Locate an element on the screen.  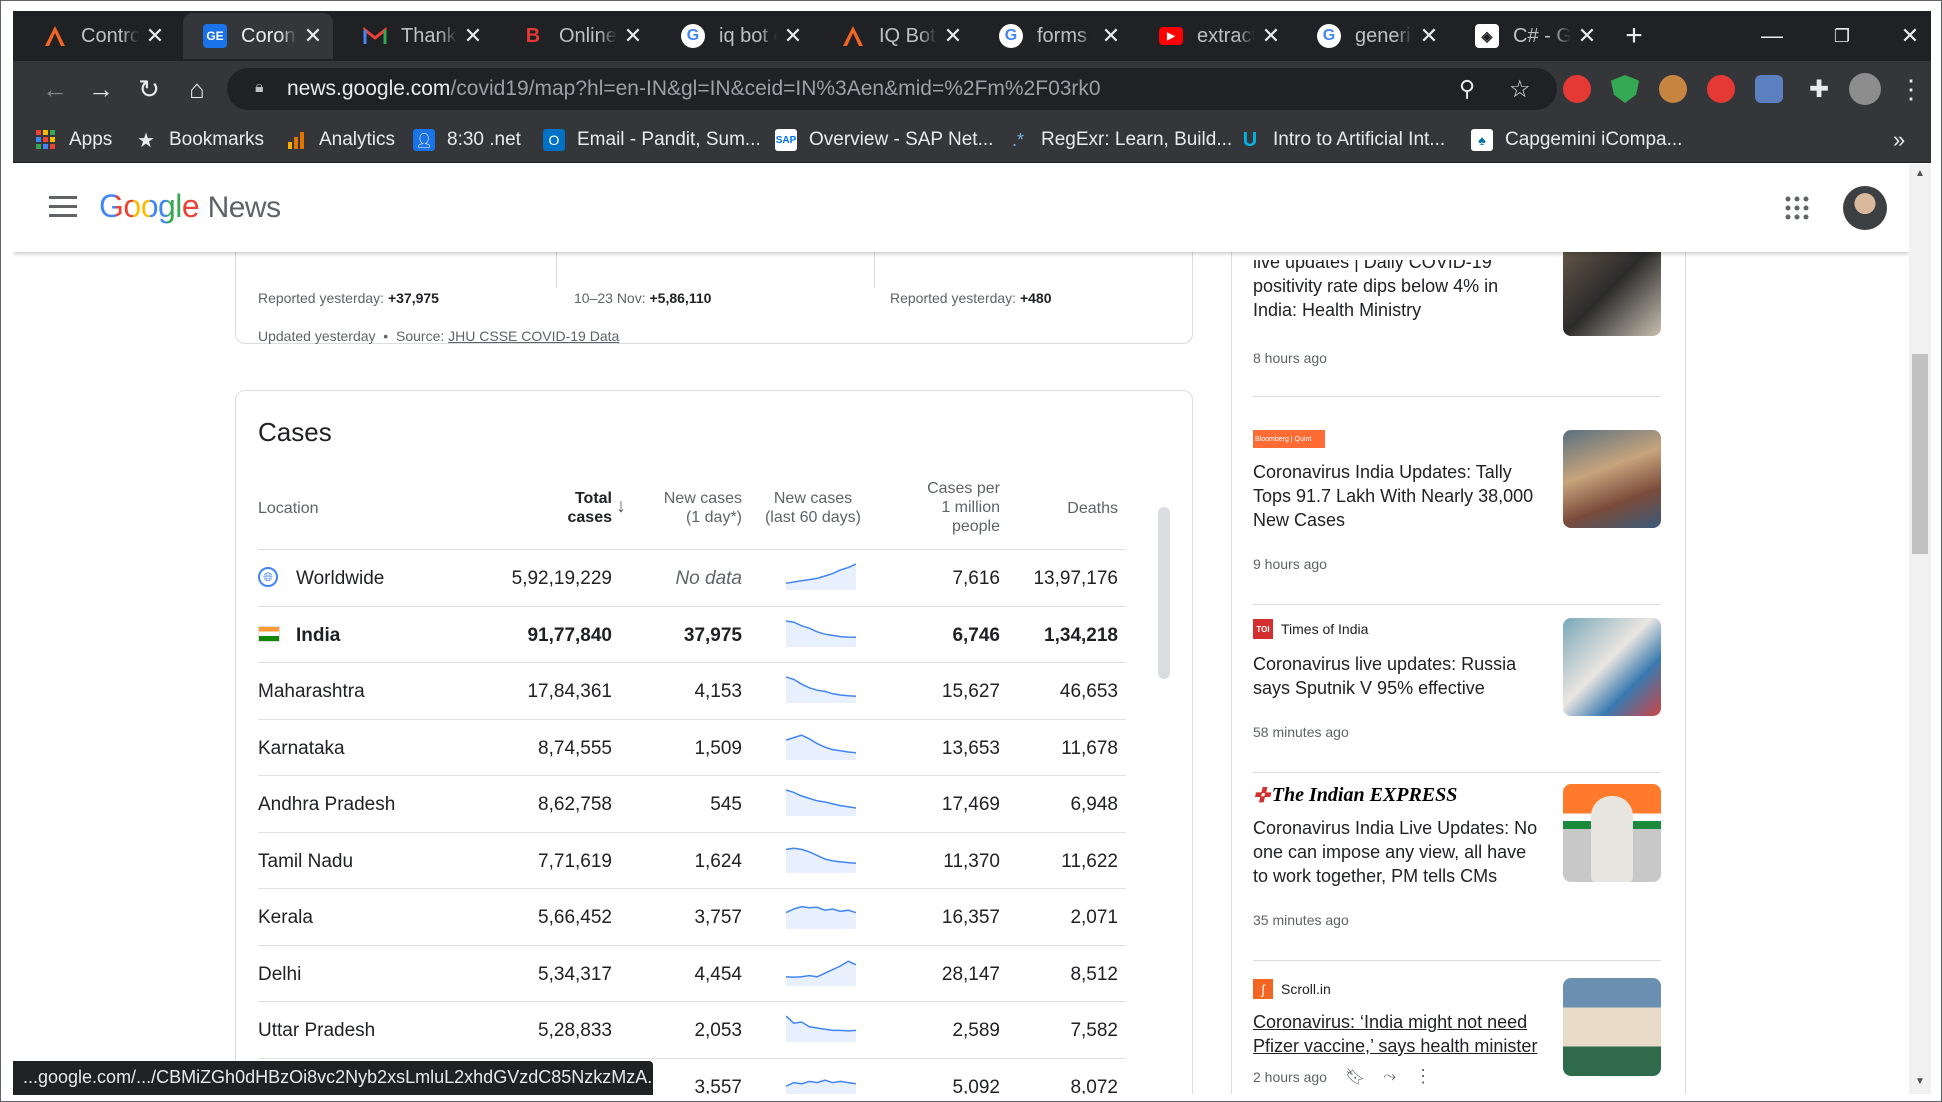
forward-button: → is located at coordinates (101, 89).